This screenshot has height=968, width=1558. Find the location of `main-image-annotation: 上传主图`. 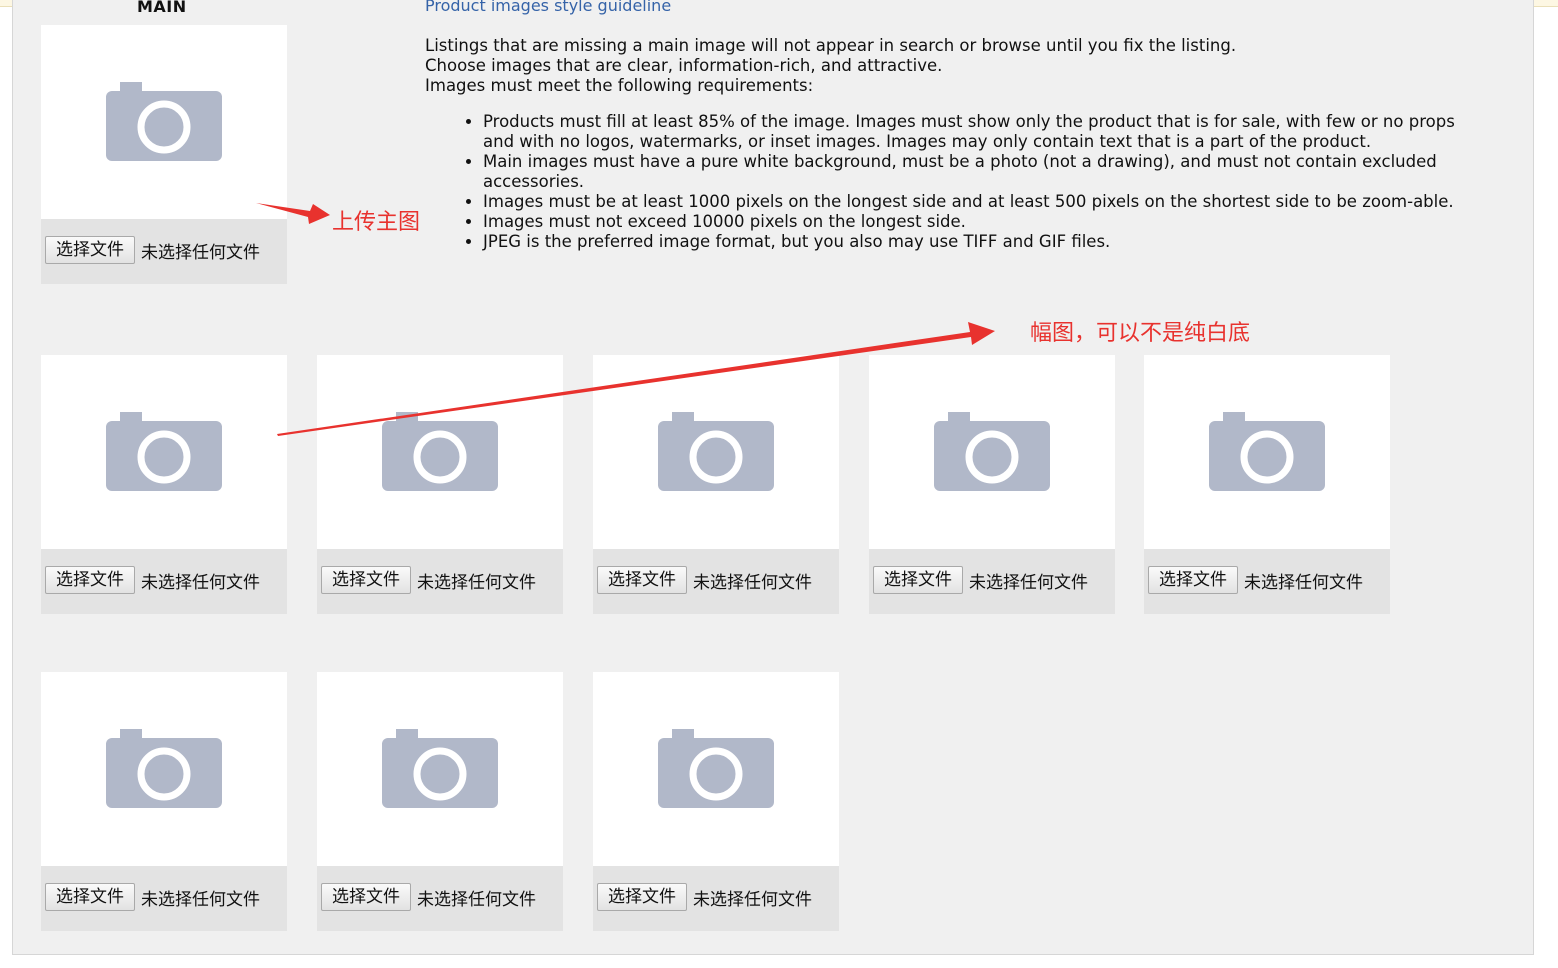

main-image-annotation: 上传主图 is located at coordinates (376, 222).